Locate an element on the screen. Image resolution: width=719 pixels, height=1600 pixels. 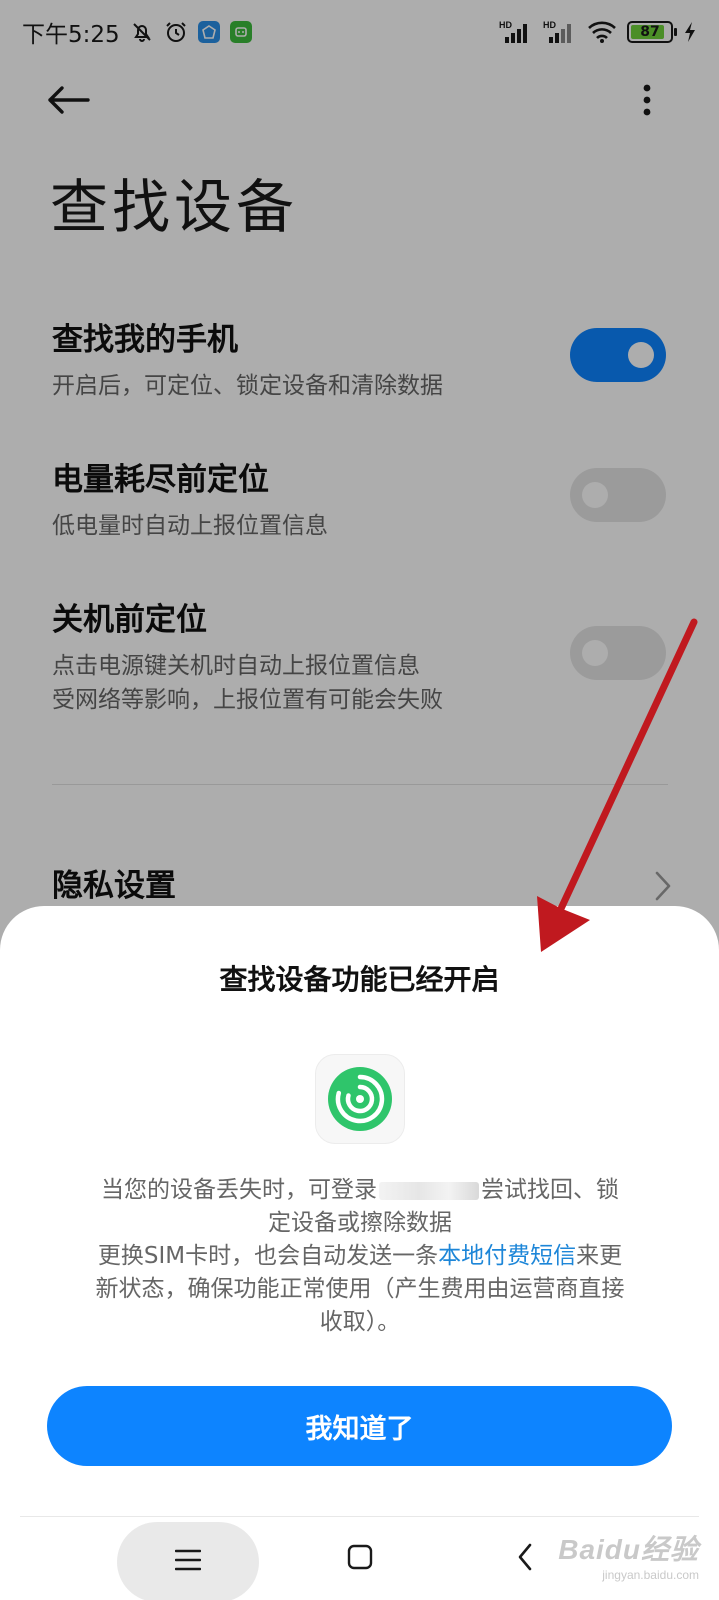
recent-apps-button is located at coordinates (188, 1561).